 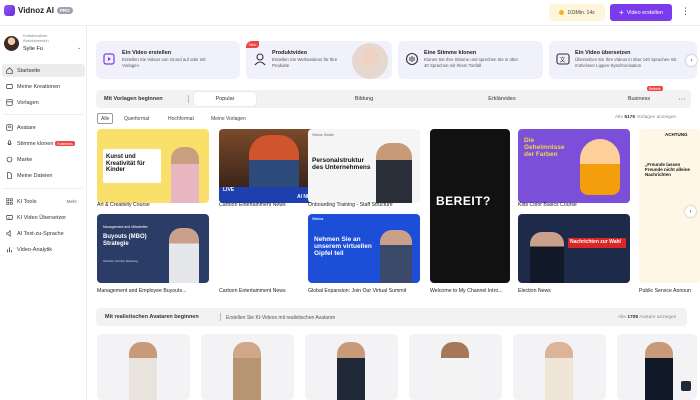 I want to click on filter-querformat: Querformat, so click(x=136, y=118).